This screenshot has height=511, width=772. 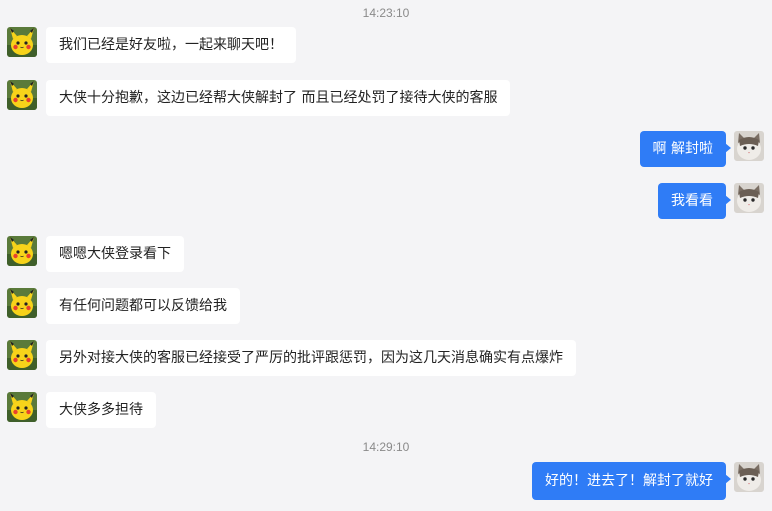 I want to click on message-bubble: 有任何问题都可以反馈给我, so click(x=143, y=306).